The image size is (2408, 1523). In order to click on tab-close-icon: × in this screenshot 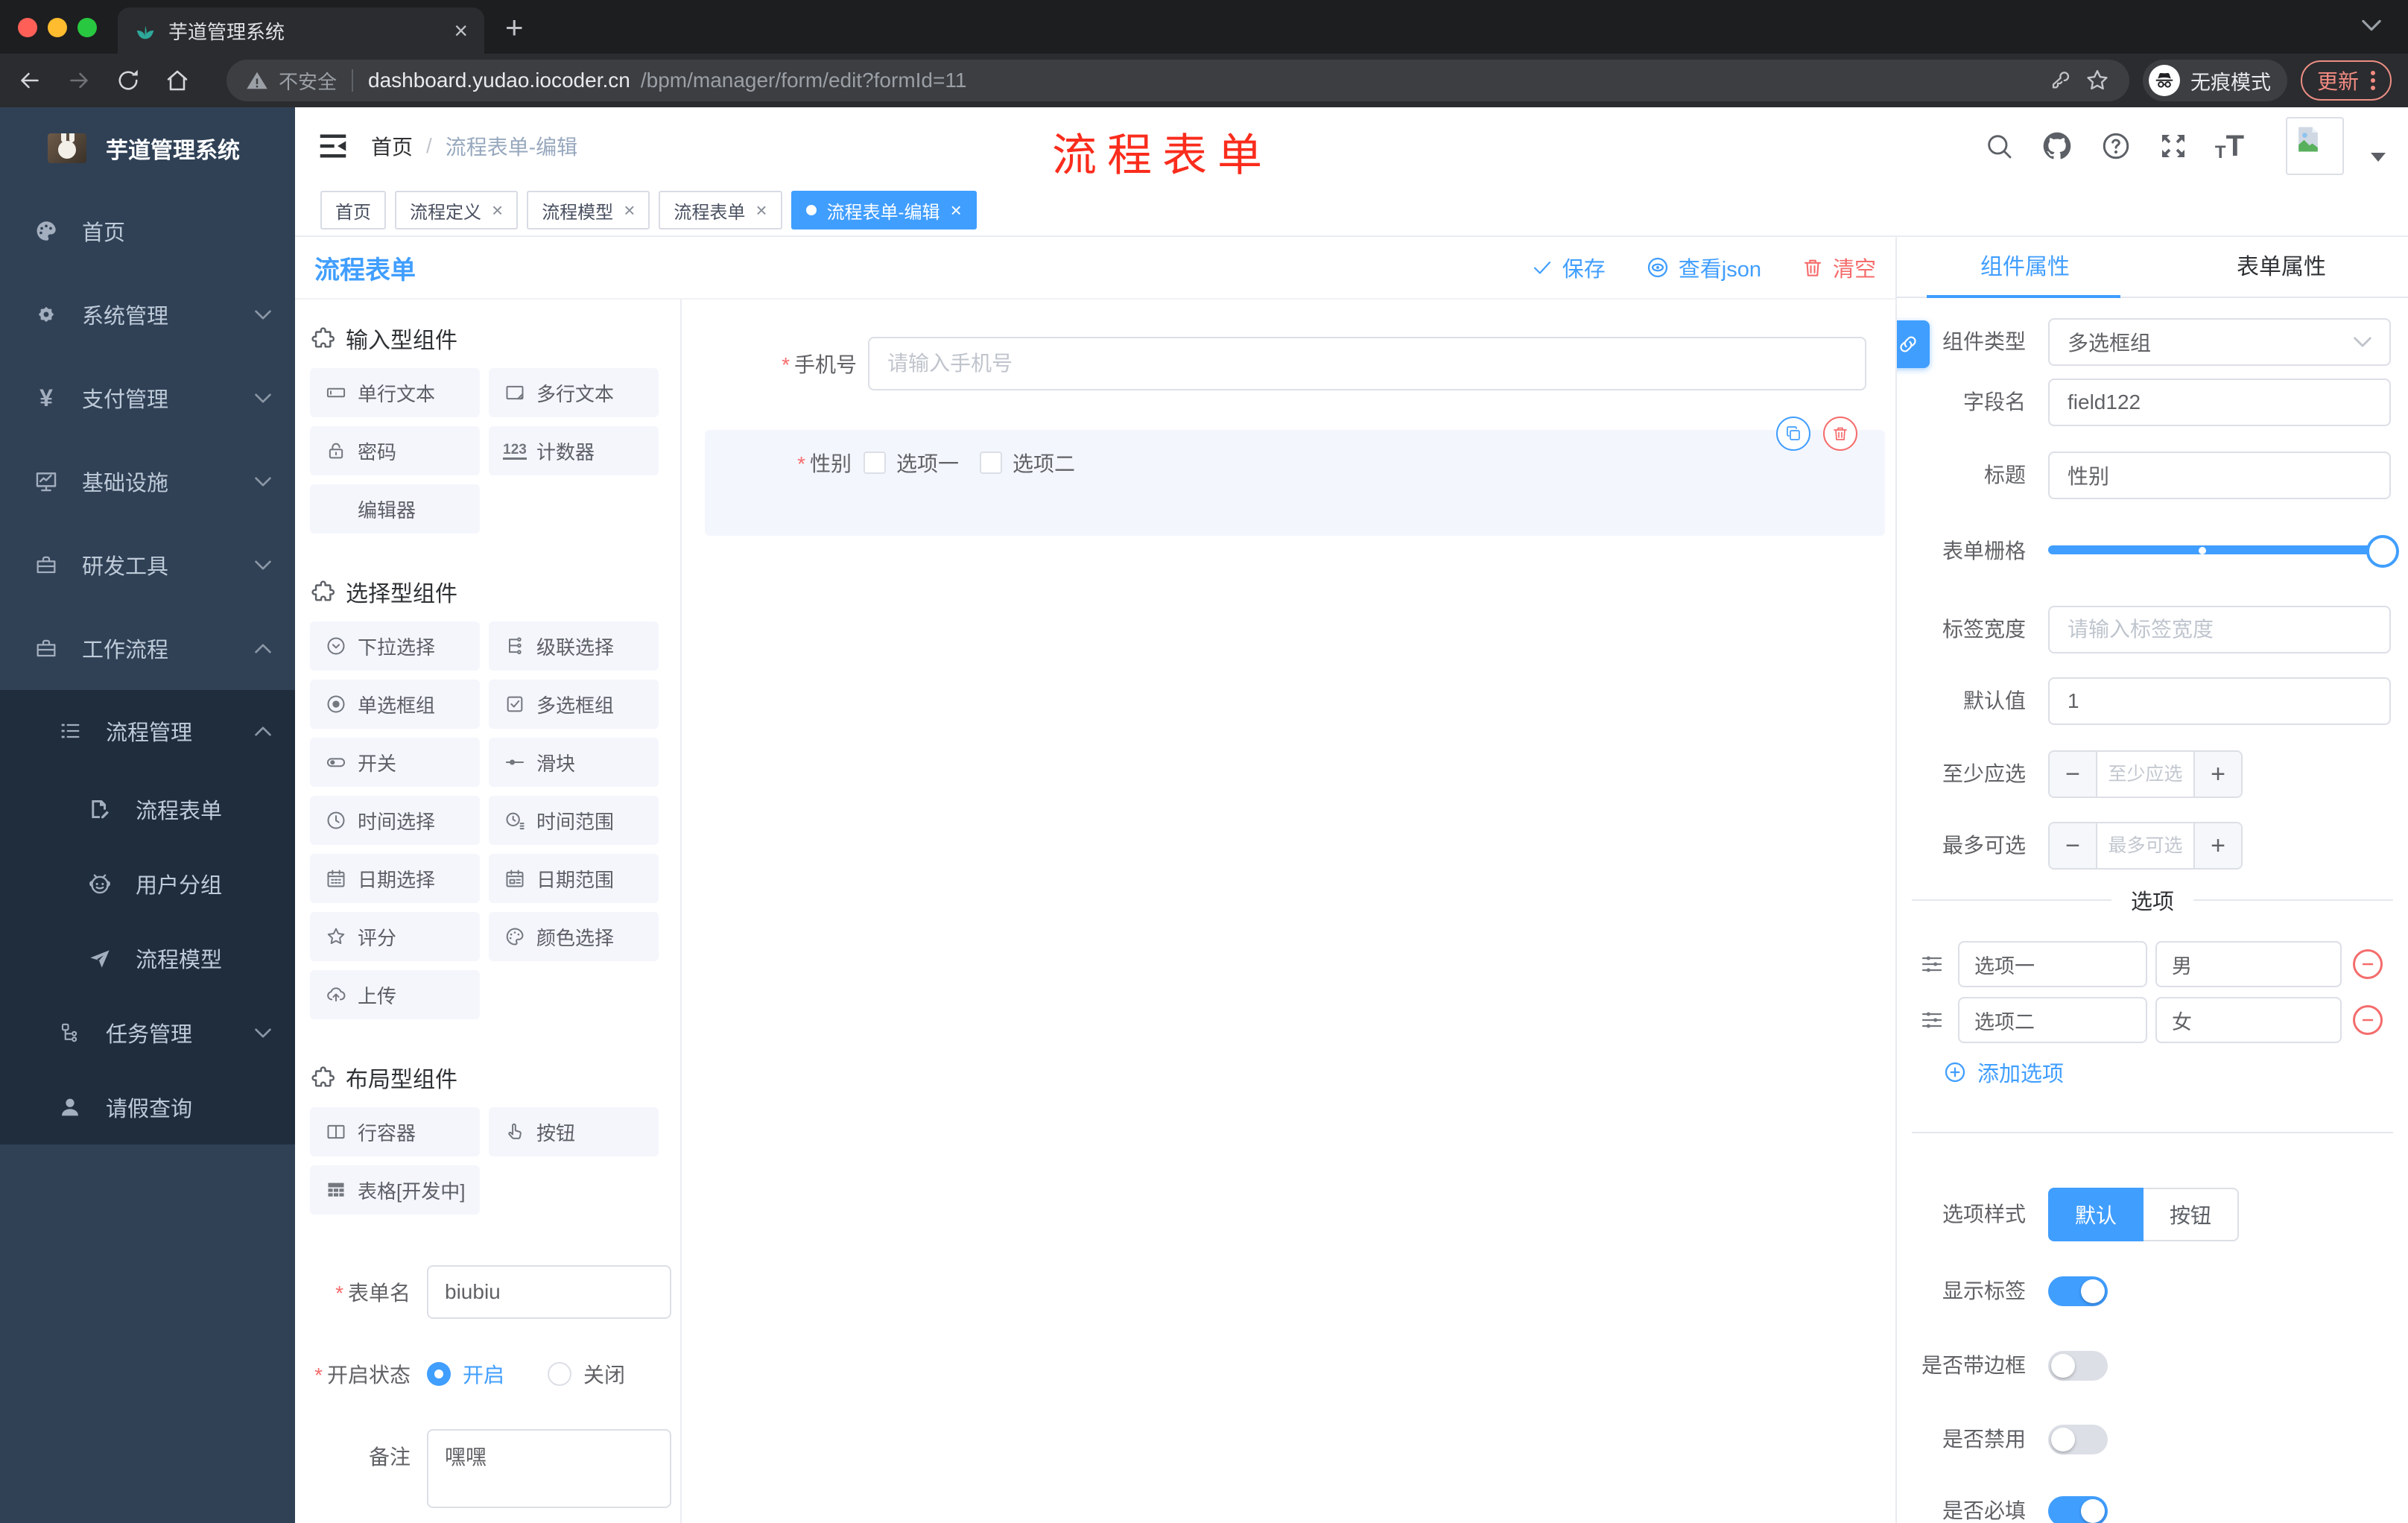, I will do `click(461, 30)`.